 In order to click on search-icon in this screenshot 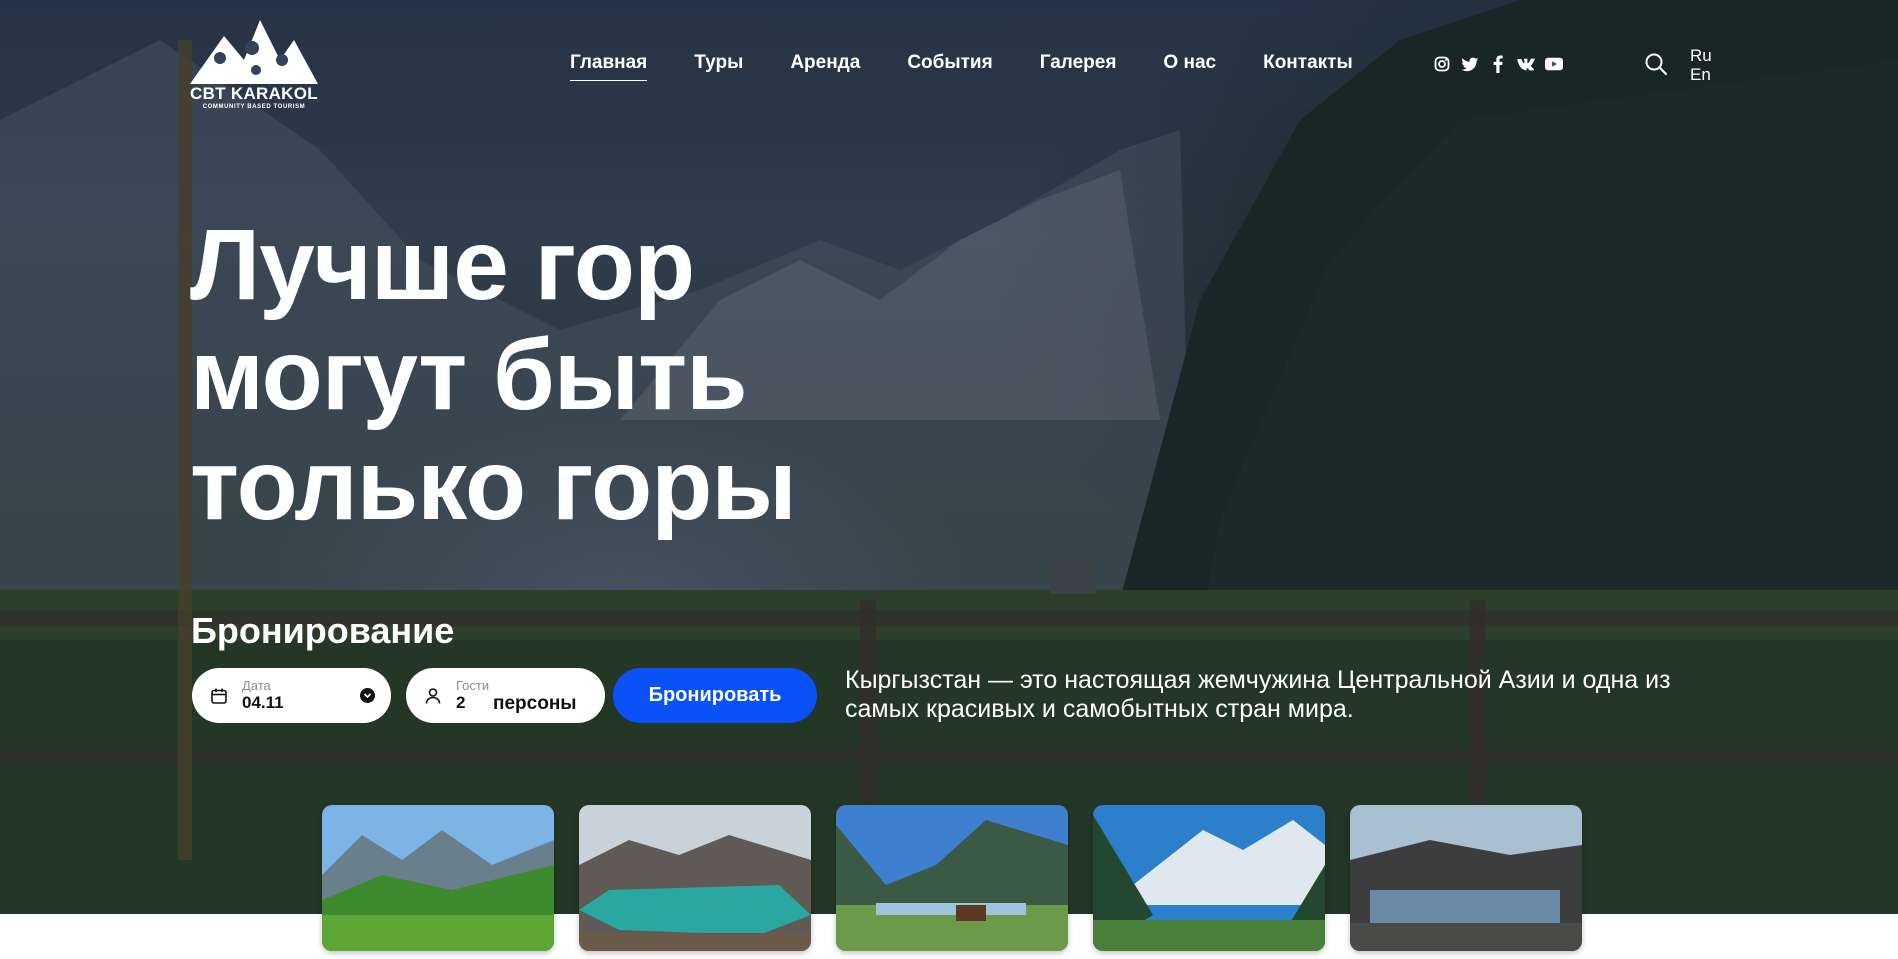, I will do `click(1656, 64)`.